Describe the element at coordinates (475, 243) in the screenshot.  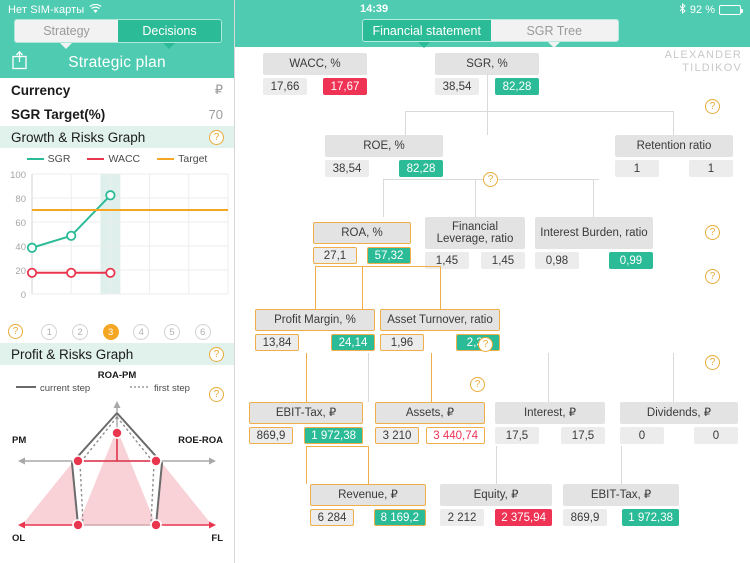
I see `tree-node-finlev: Financial Leverage, ratio 1,45 1,45` at that location.